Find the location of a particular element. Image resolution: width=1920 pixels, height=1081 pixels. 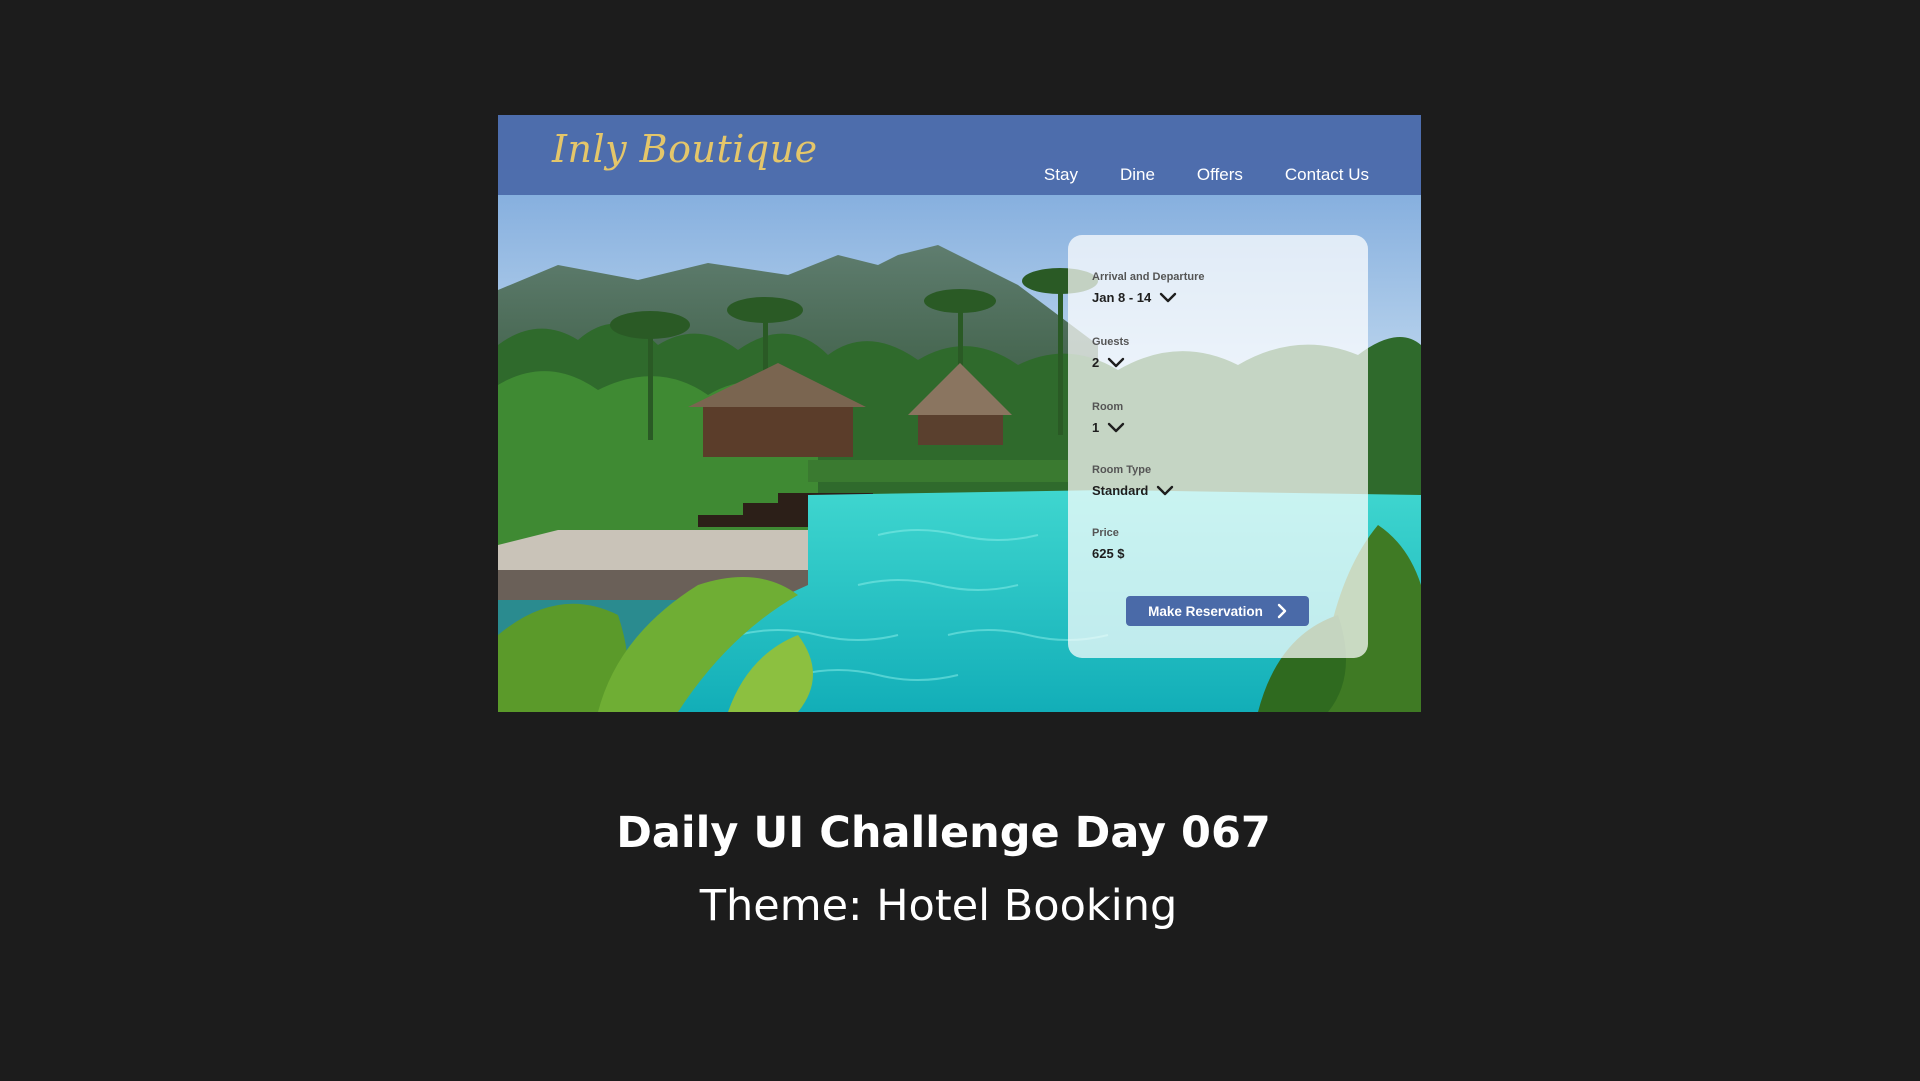

guests-label: Guests is located at coordinates (1111, 342).